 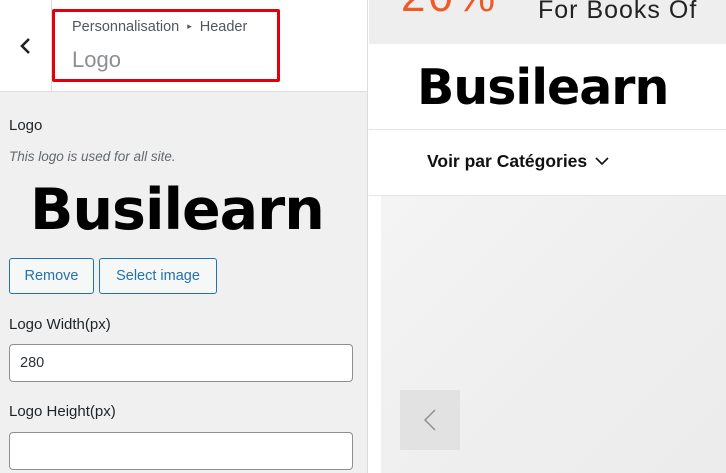 What do you see at coordinates (181, 363) in the screenshot?
I see `logo-width-input: 280` at bounding box center [181, 363].